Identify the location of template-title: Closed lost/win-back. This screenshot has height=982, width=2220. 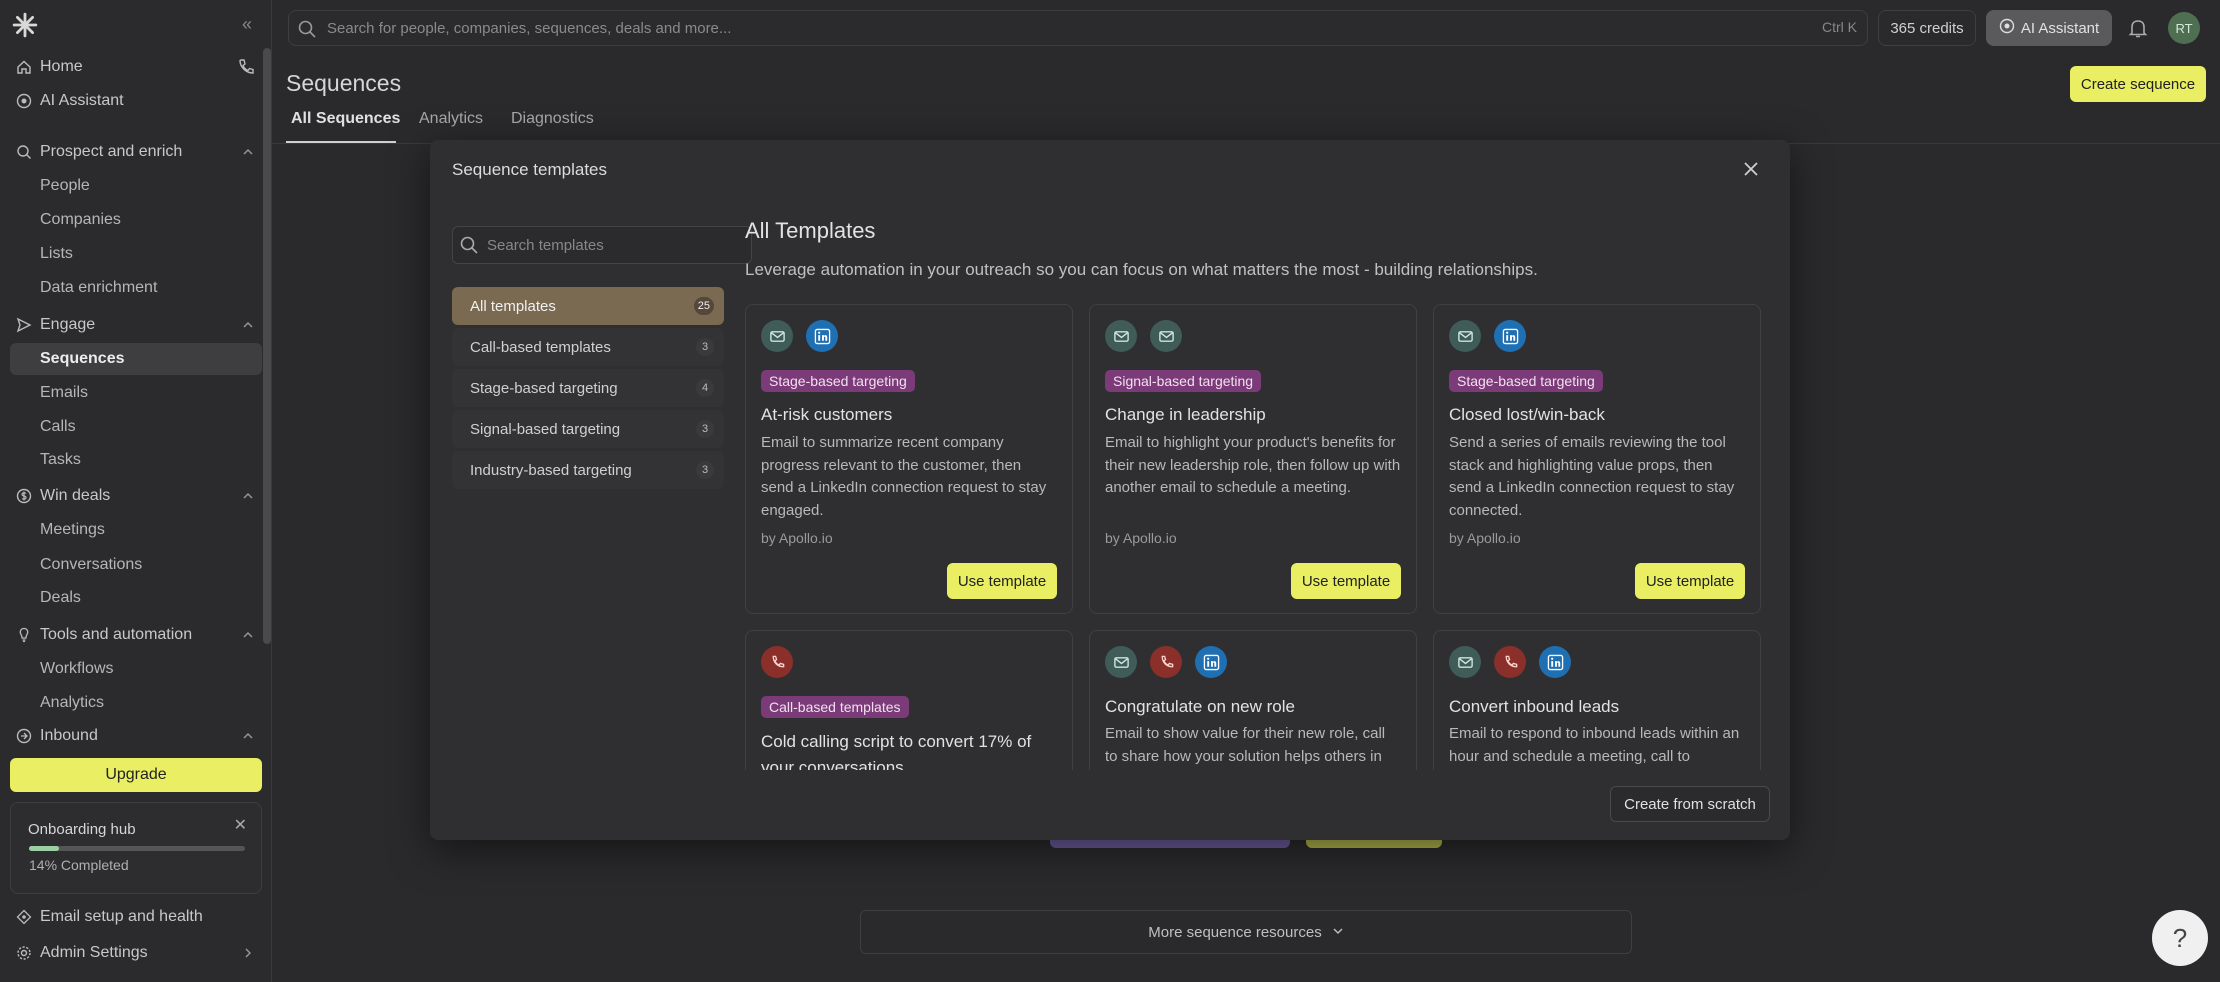
(1527, 414).